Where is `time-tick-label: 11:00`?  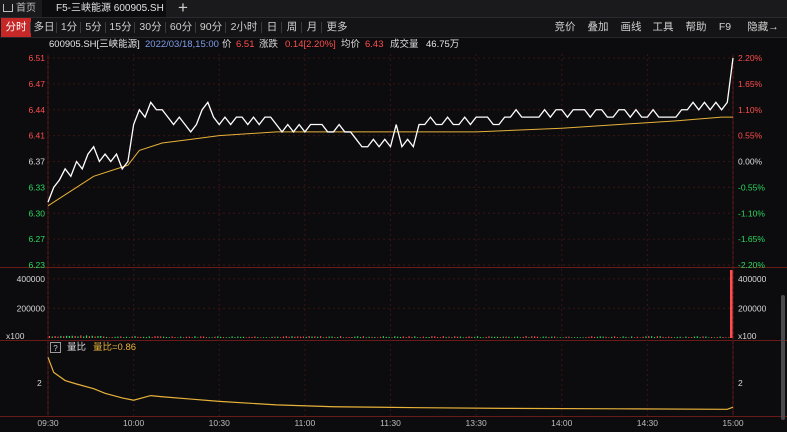 time-tick-label: 11:00 is located at coordinates (305, 423).